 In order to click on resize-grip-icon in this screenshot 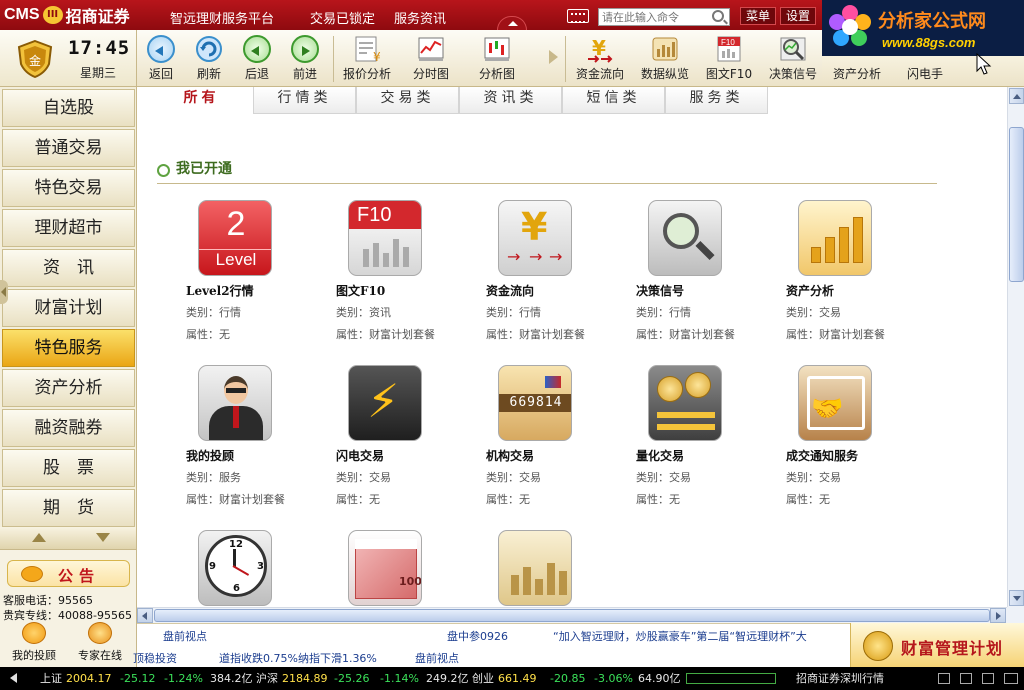, I will do `click(1011, 678)`.